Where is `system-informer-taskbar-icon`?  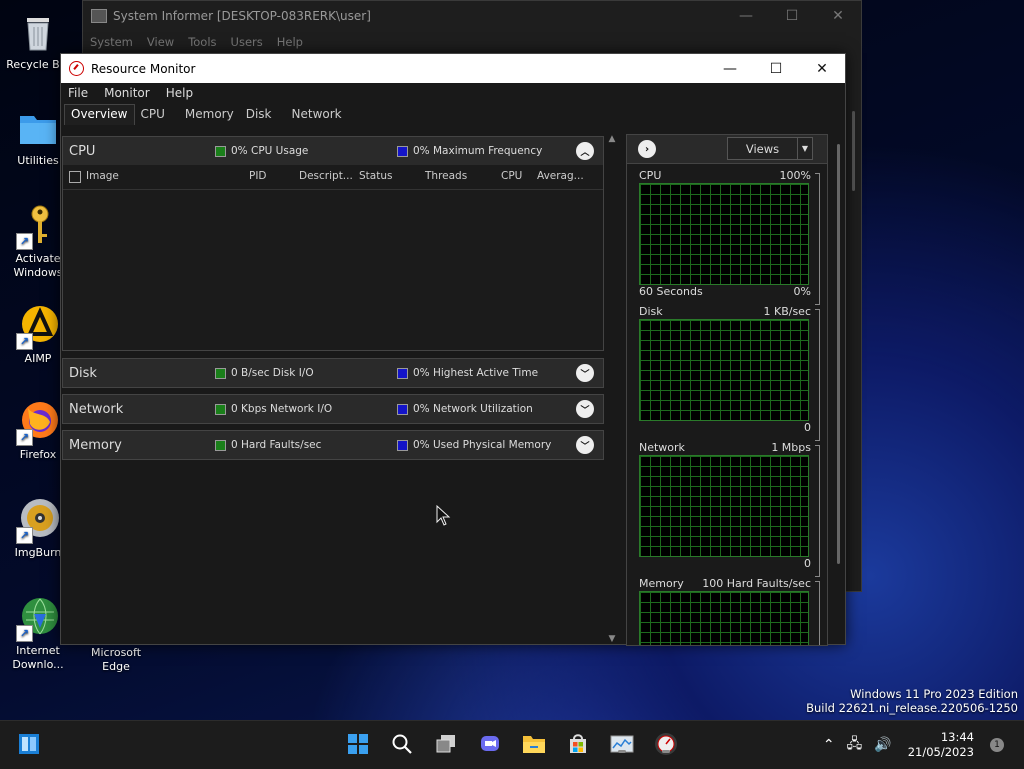 system-informer-taskbar-icon is located at coordinates (622, 744).